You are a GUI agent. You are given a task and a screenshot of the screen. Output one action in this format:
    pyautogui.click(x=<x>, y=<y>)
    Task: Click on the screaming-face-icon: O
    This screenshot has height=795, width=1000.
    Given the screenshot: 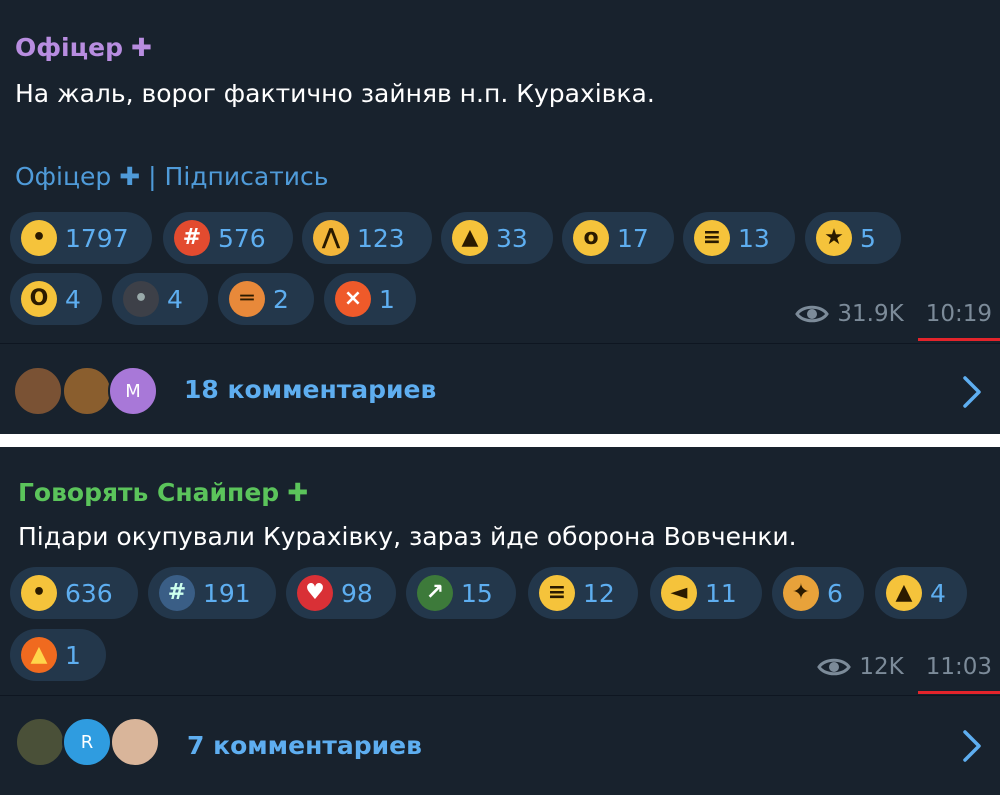 What is the action you would take?
    pyautogui.click(x=39, y=299)
    